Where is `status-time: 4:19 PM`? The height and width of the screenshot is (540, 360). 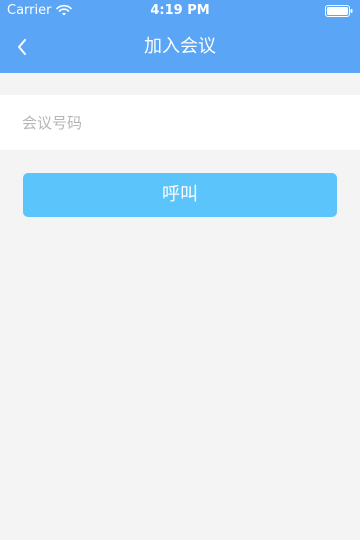
status-time: 4:19 PM is located at coordinates (180, 10).